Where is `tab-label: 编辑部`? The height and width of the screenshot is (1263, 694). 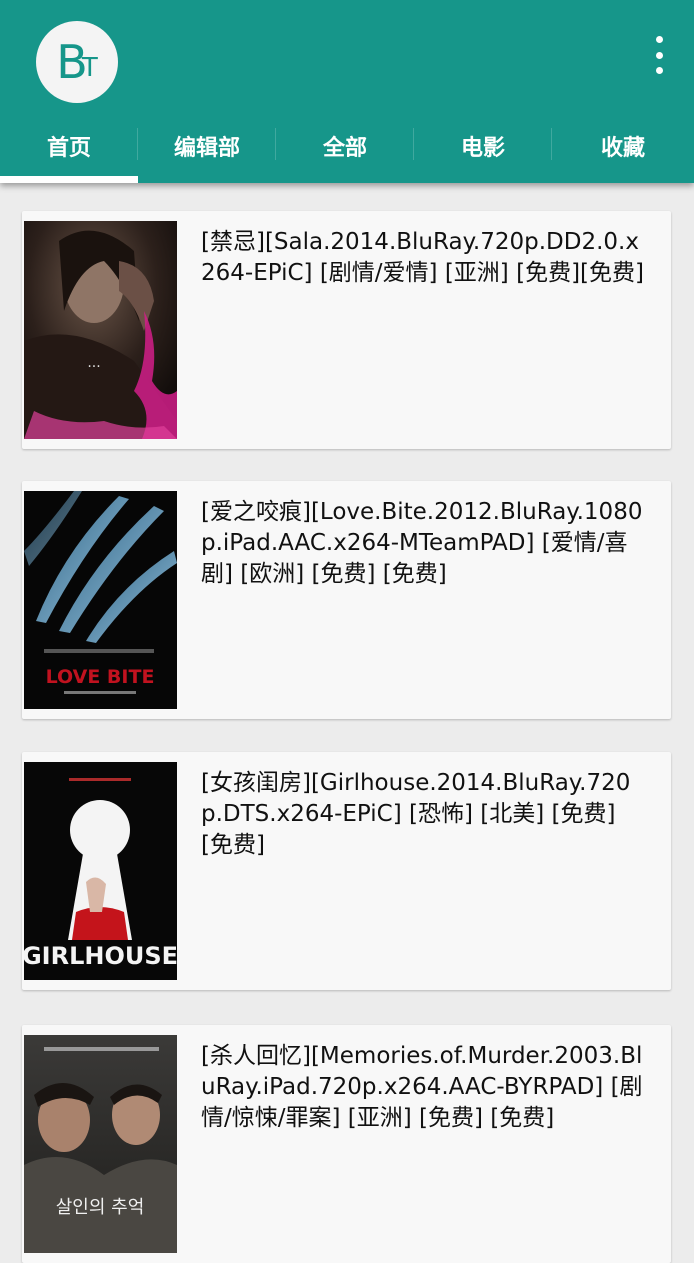 tab-label: 编辑部 is located at coordinates (206, 148).